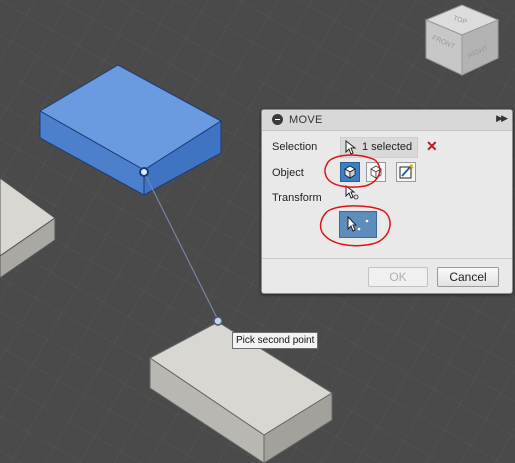 The height and width of the screenshot is (463, 515). What do you see at coordinates (432, 146) in the screenshot?
I see `clear-x-icon: ✕` at bounding box center [432, 146].